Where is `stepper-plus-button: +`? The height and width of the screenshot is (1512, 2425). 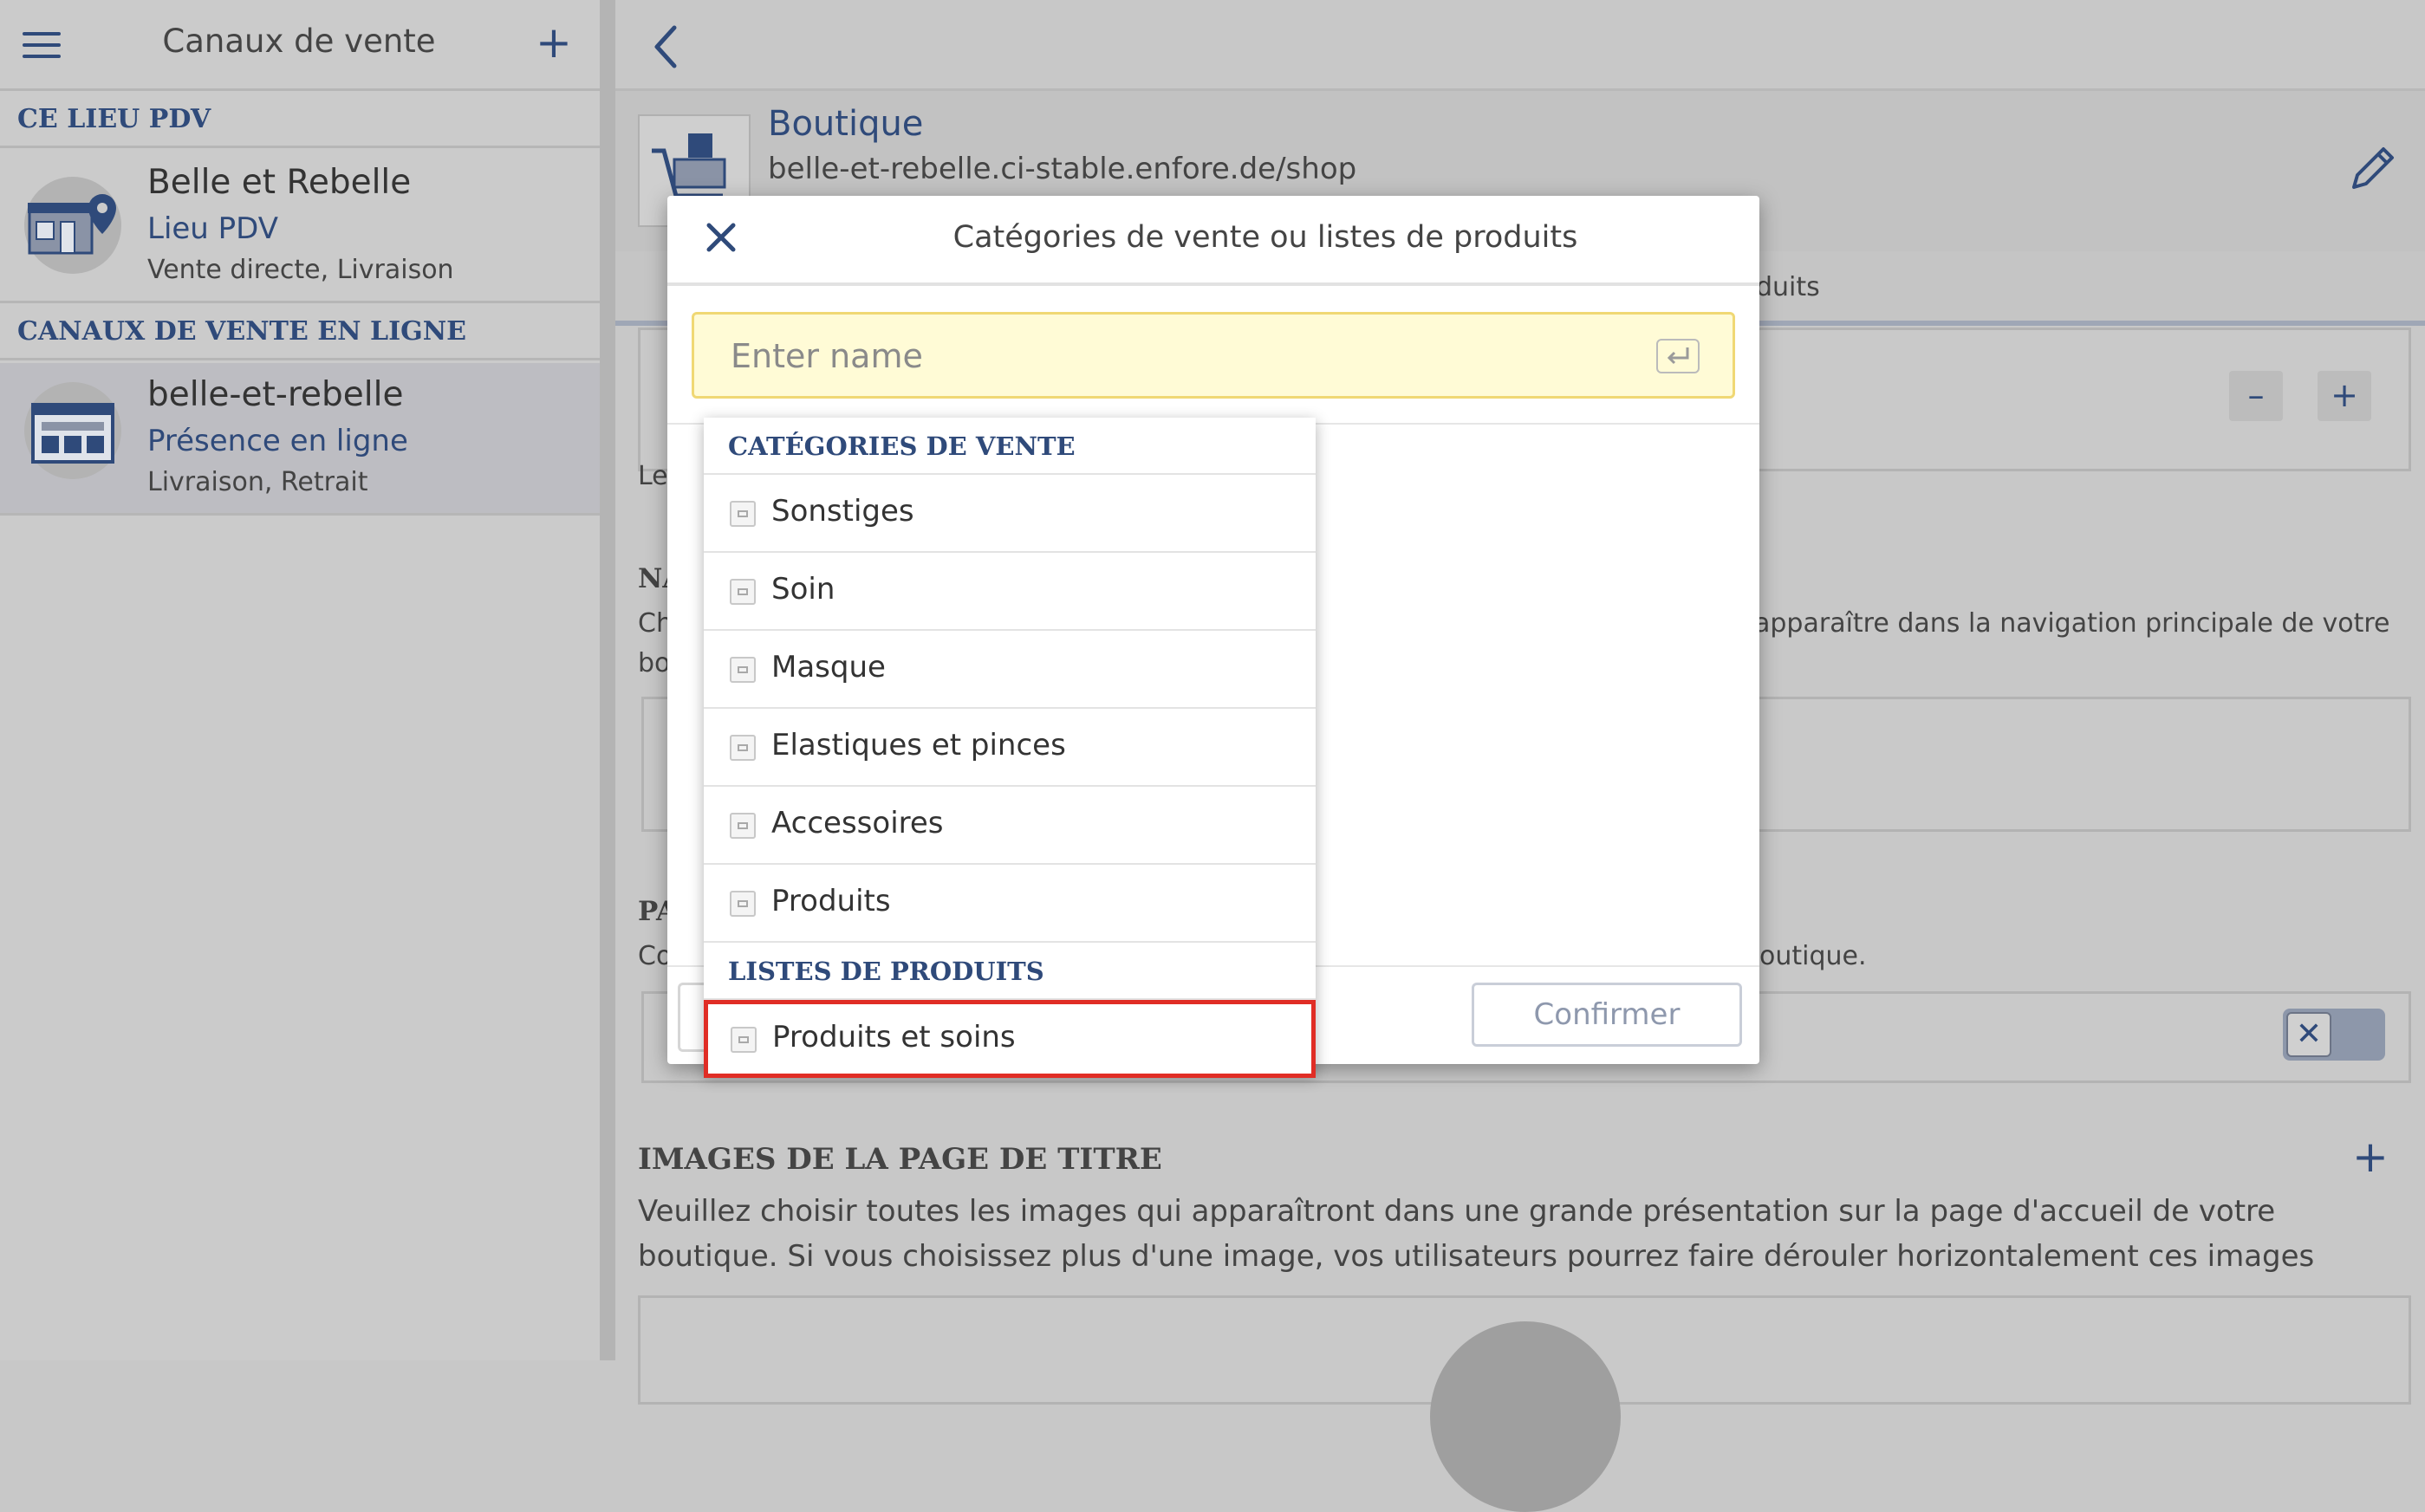 stepper-plus-button: + is located at coordinates (2344, 396).